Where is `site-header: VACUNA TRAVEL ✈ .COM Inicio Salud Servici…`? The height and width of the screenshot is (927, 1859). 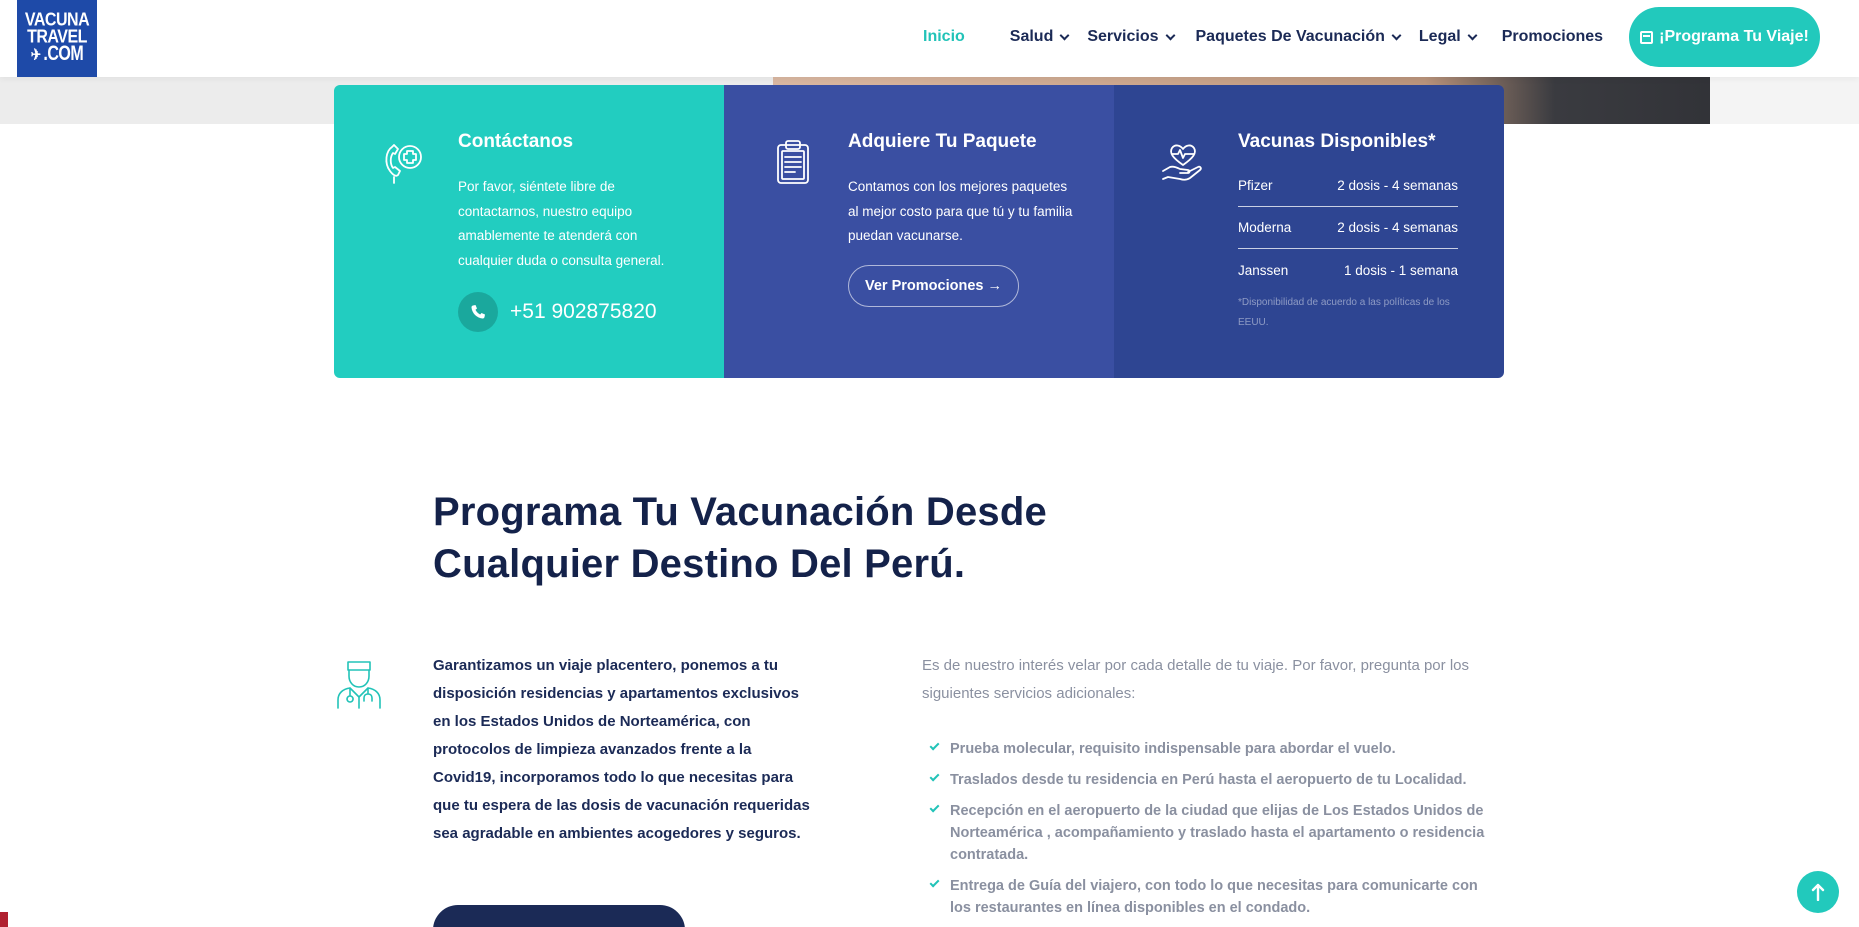
site-header: VACUNA TRAVEL ✈ .COM Inicio Salud Servici… is located at coordinates (929, 38).